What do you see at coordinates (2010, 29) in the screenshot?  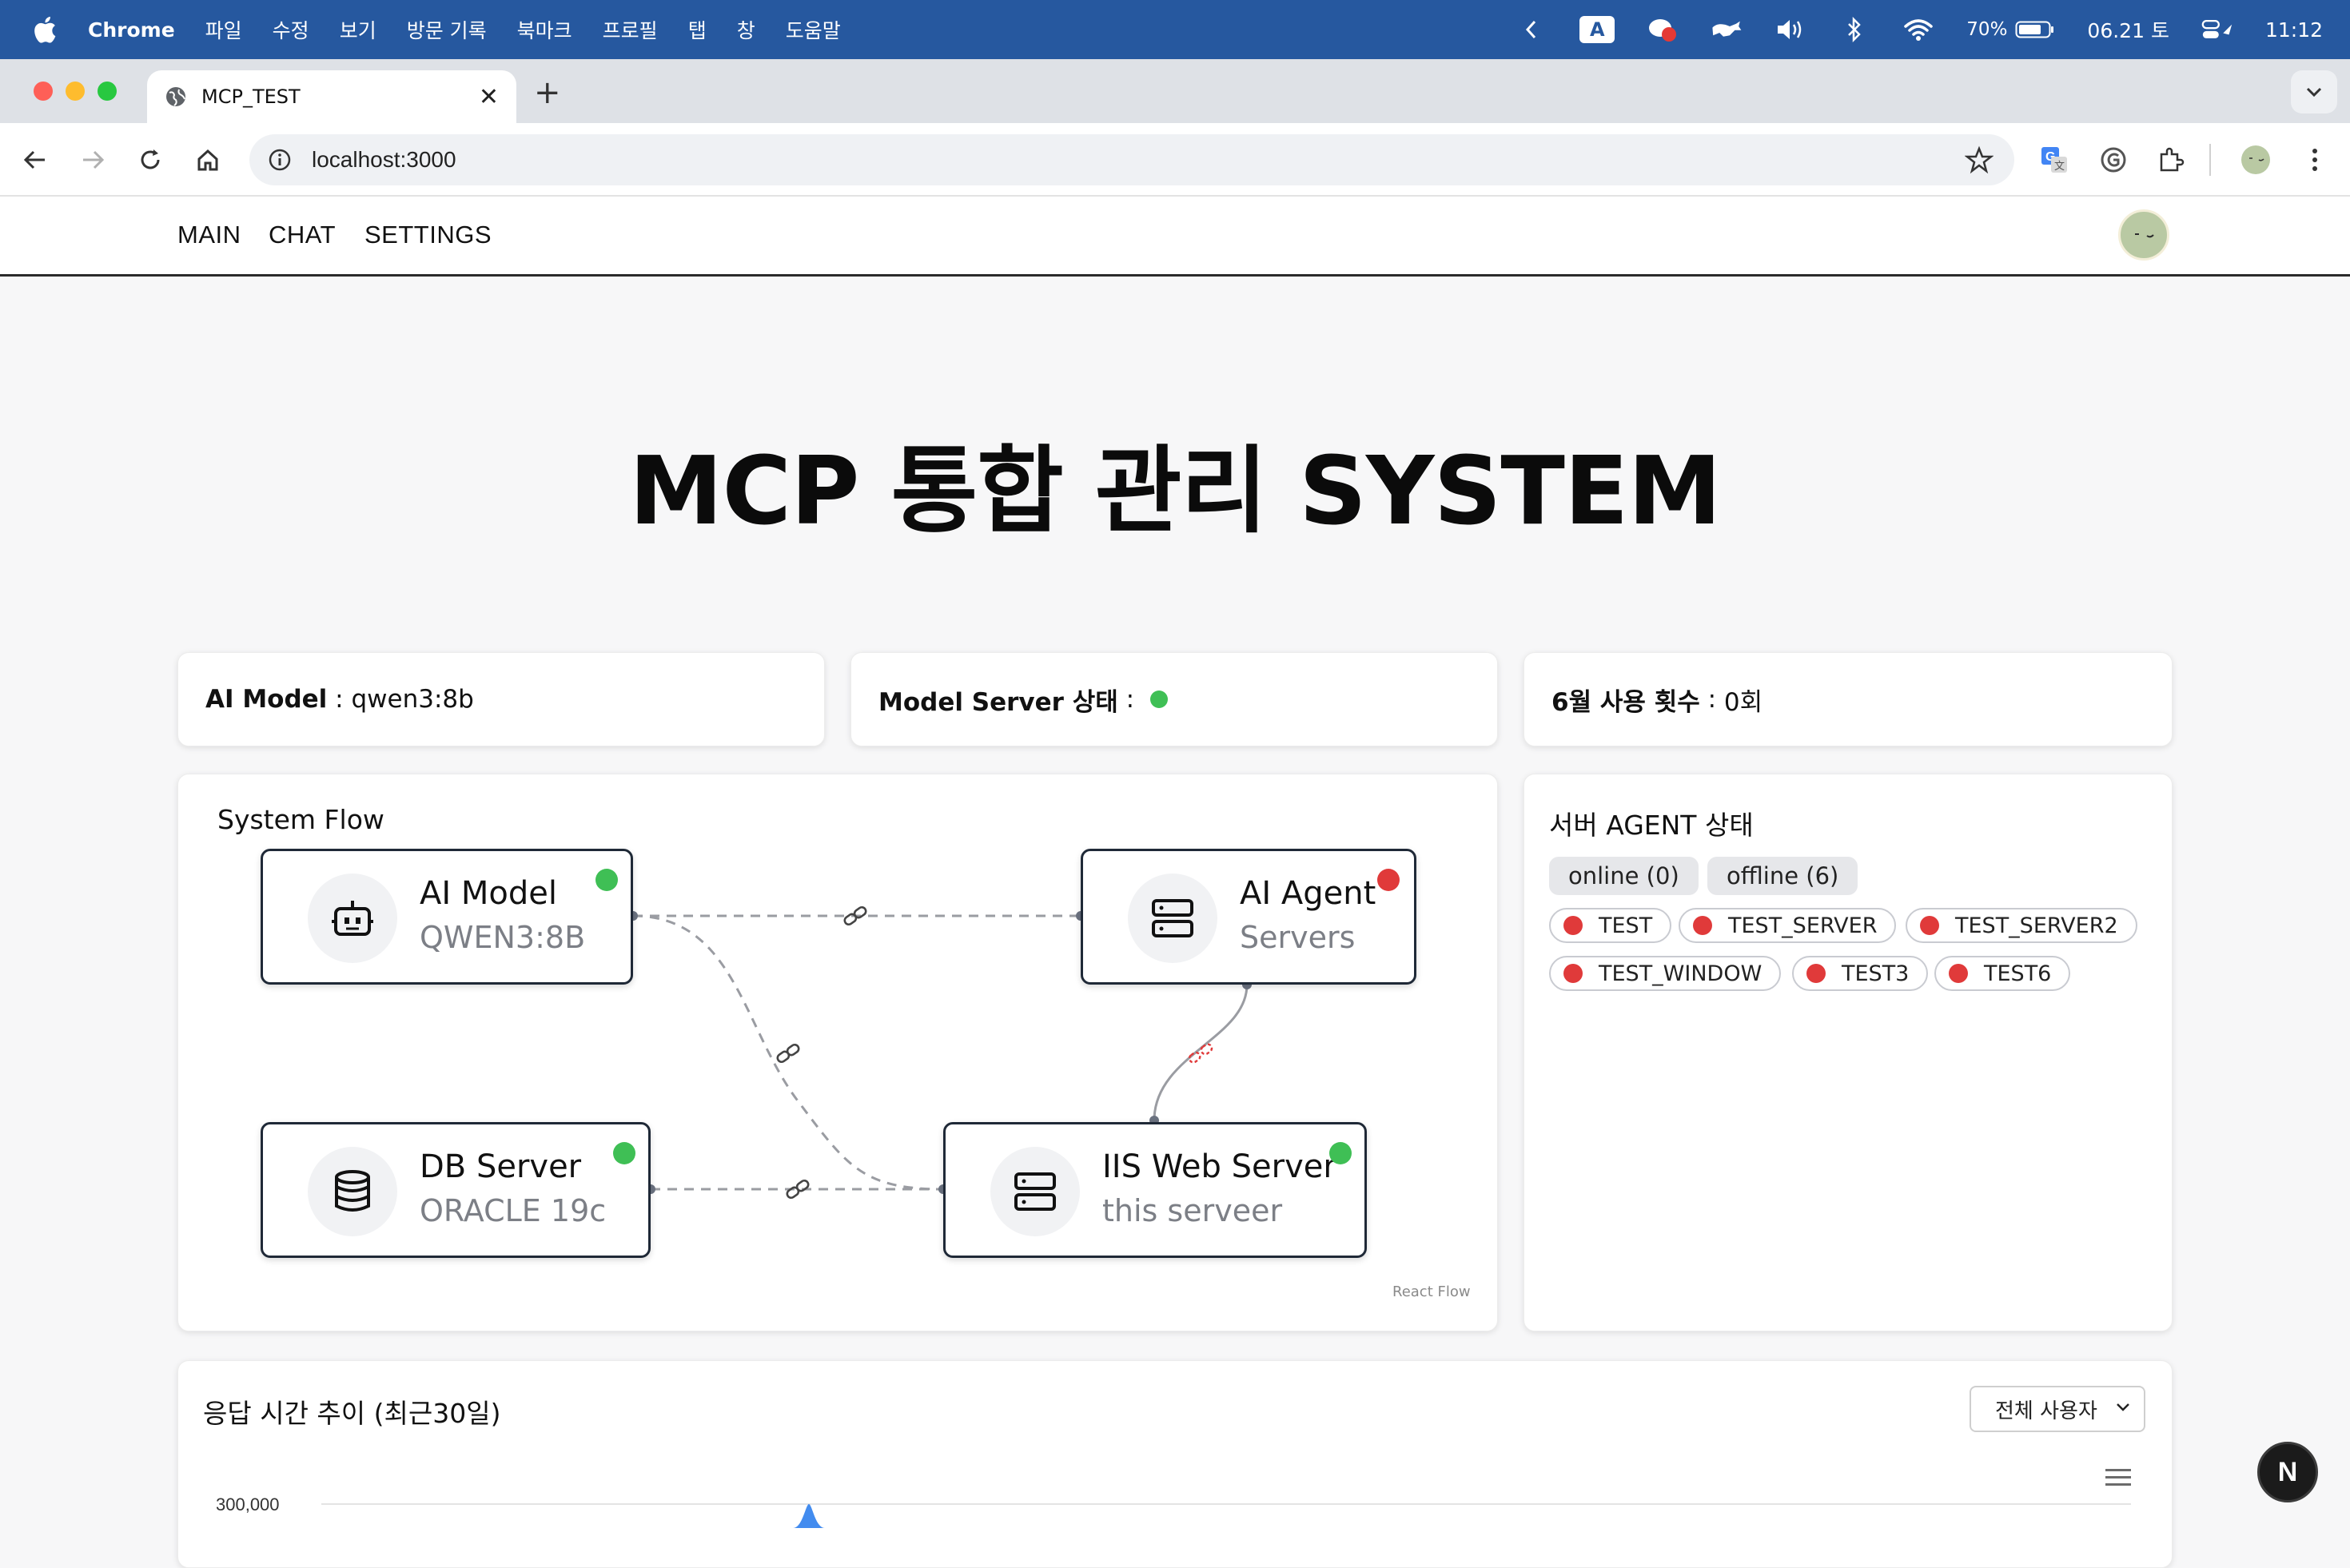 I see `battery-indicator: 70%` at bounding box center [2010, 29].